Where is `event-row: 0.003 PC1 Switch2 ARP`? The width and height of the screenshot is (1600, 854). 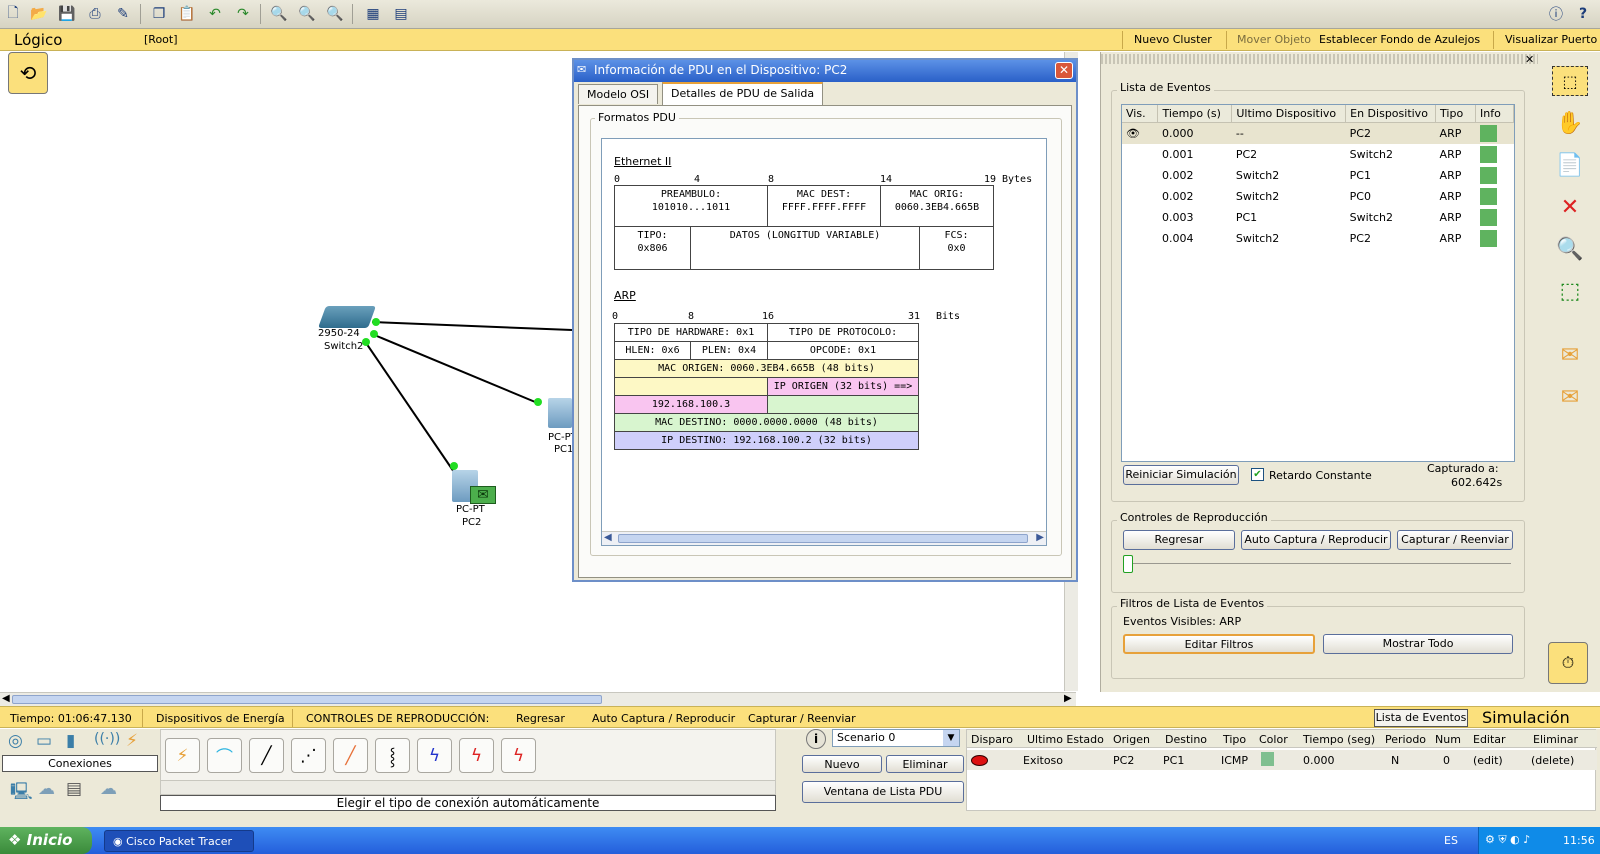
event-row: 0.003 PC1 Switch2 ARP is located at coordinates (1318, 217).